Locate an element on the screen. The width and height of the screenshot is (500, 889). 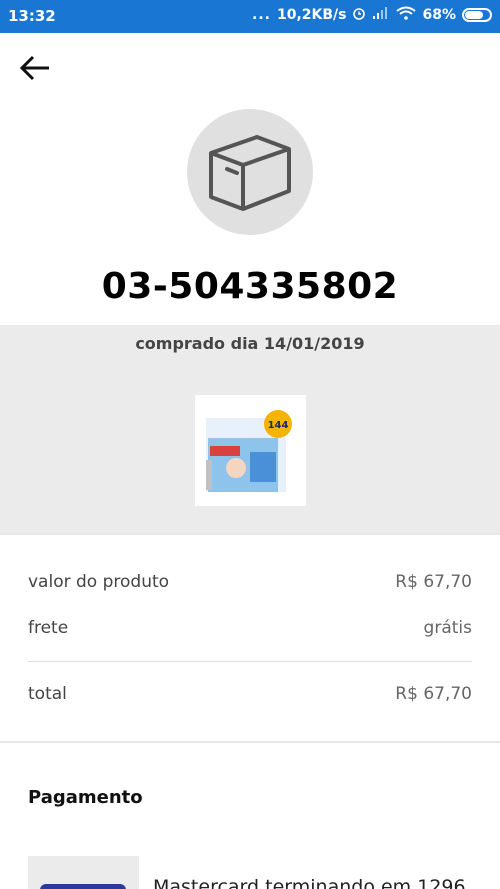
shipping-value: grátis is located at coordinates (447, 628).